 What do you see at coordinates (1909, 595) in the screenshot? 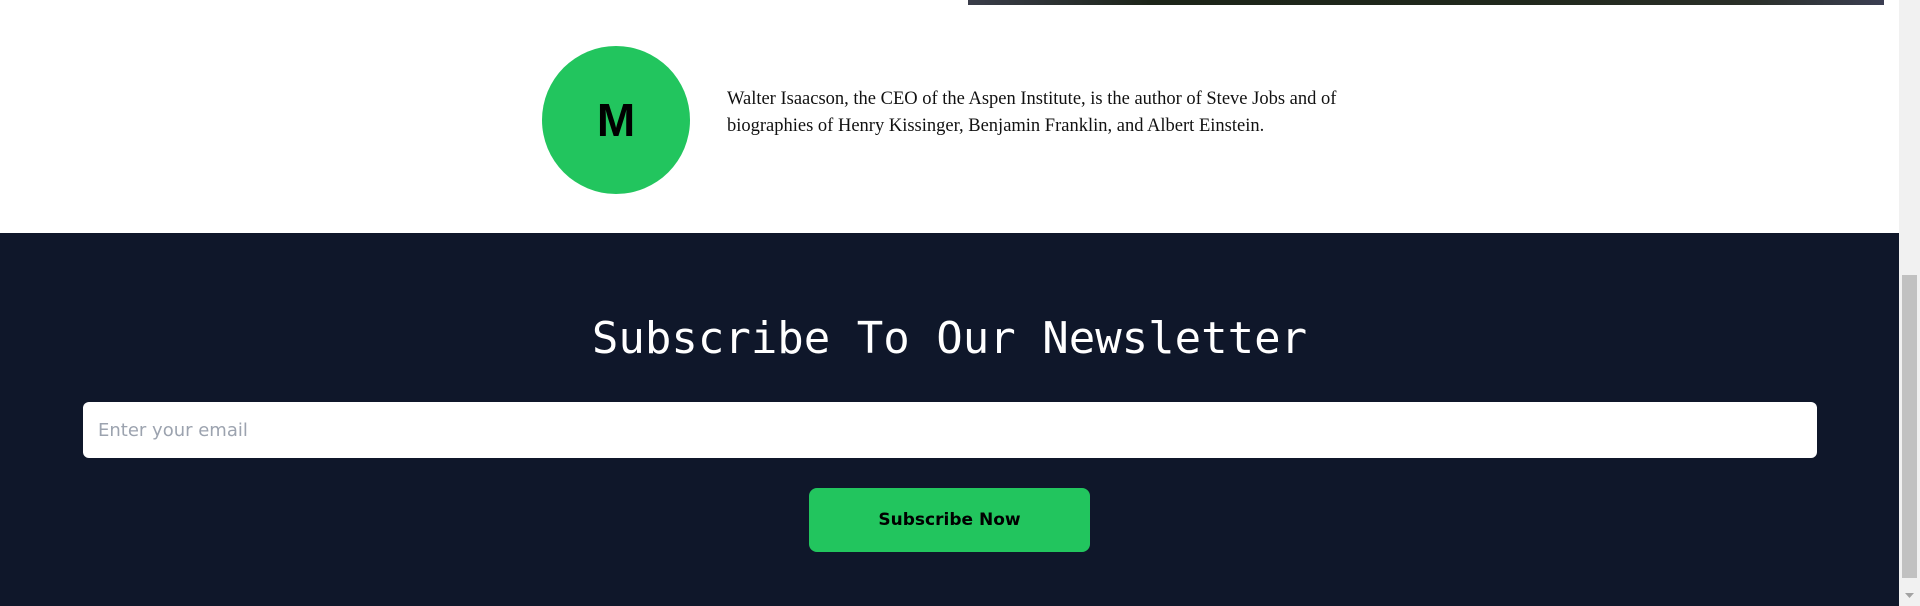
I see `chevron-down-icon` at bounding box center [1909, 595].